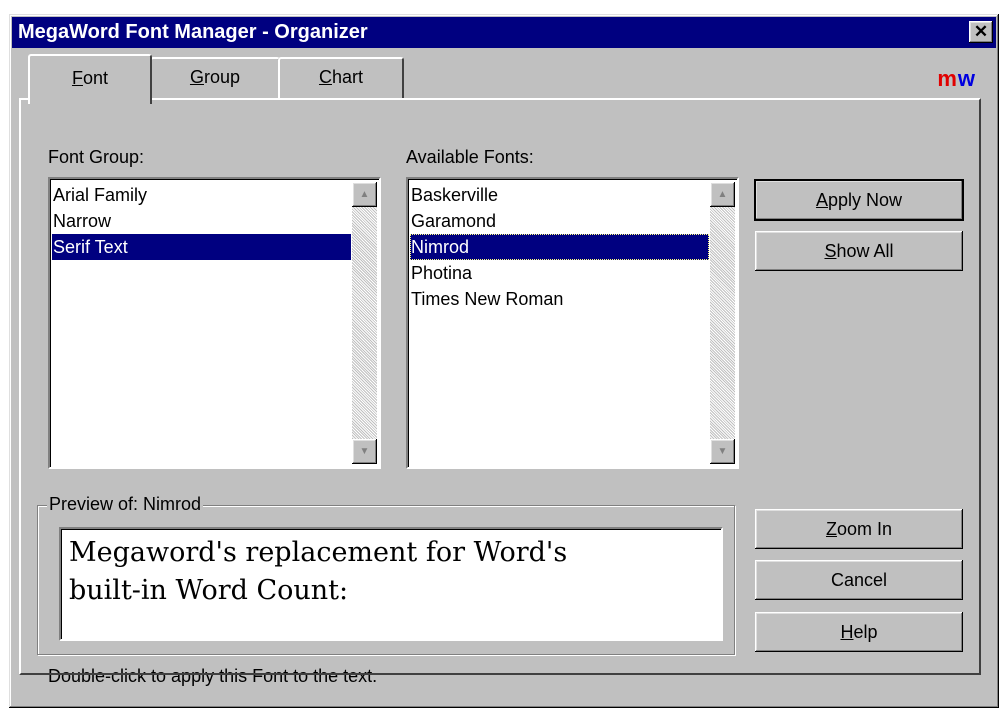 This screenshot has width=1001, height=710. I want to click on tab-font: Font, so click(90, 79).